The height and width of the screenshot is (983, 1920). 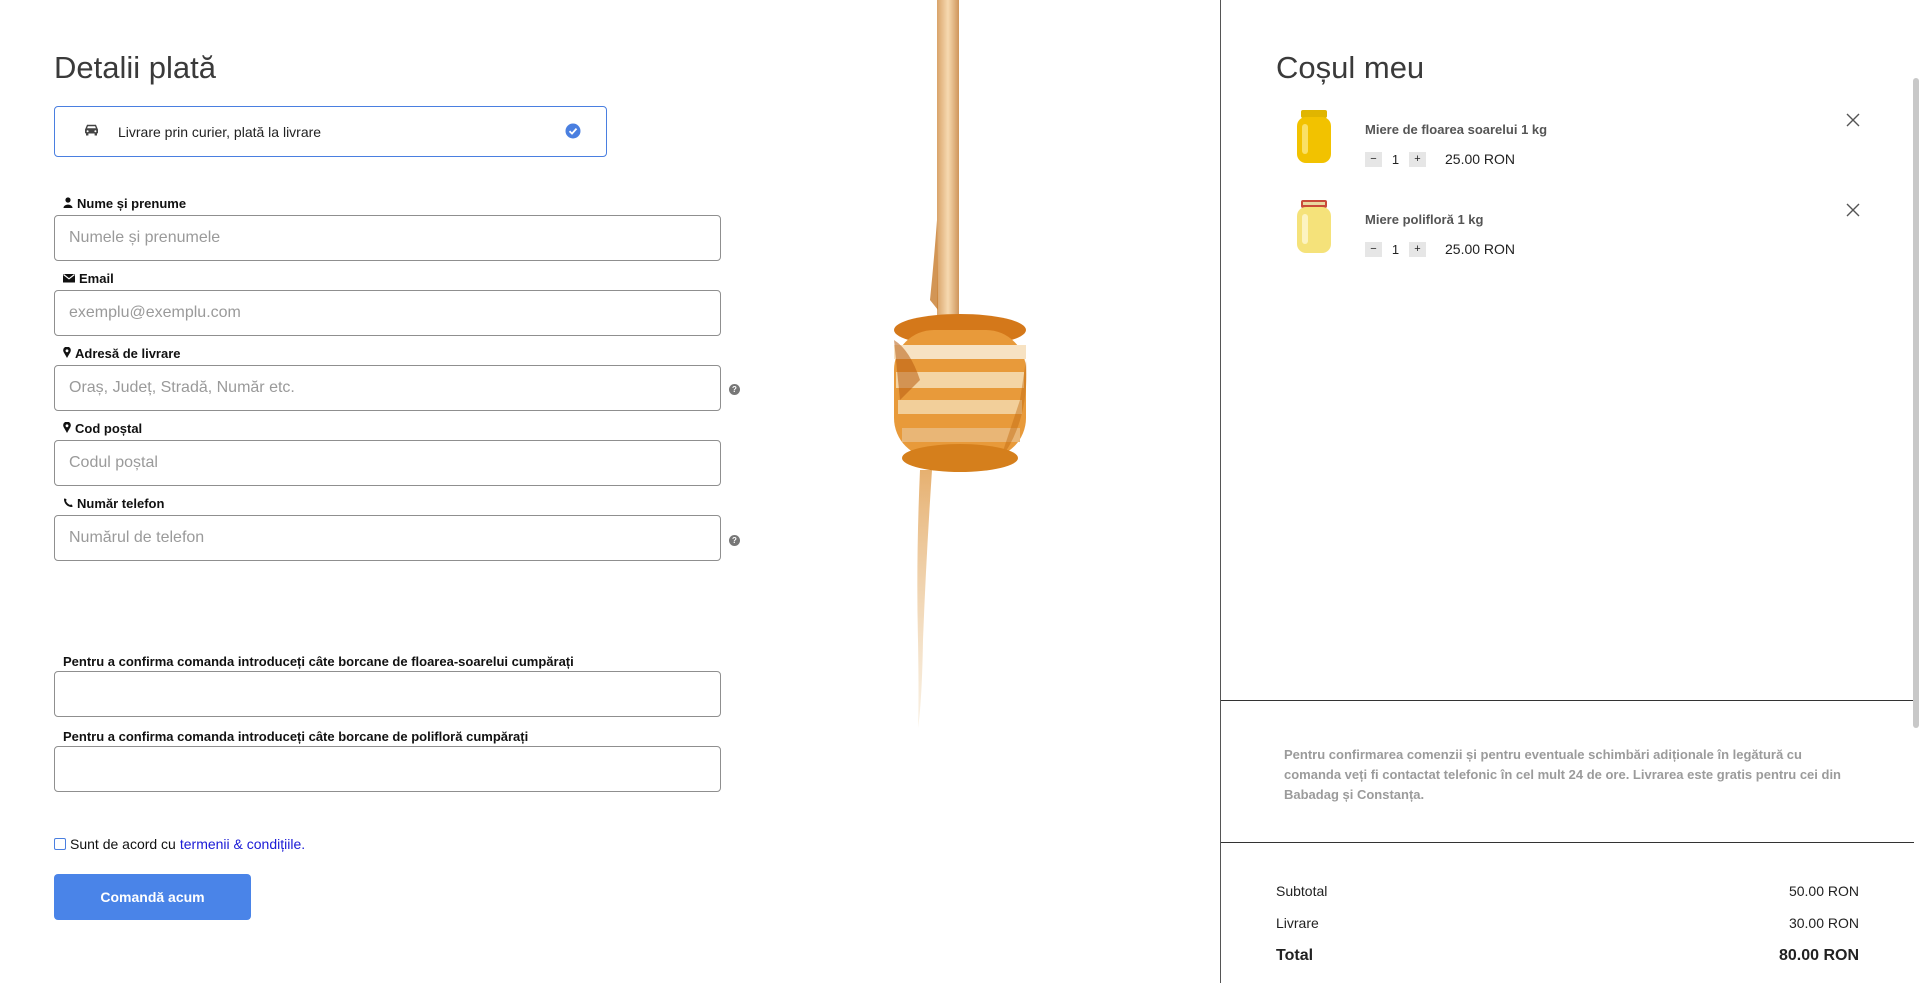 I want to click on email-input, so click(x=387, y=313).